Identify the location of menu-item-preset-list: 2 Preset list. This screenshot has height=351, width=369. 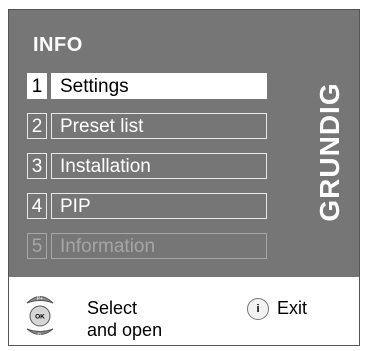
(147, 126).